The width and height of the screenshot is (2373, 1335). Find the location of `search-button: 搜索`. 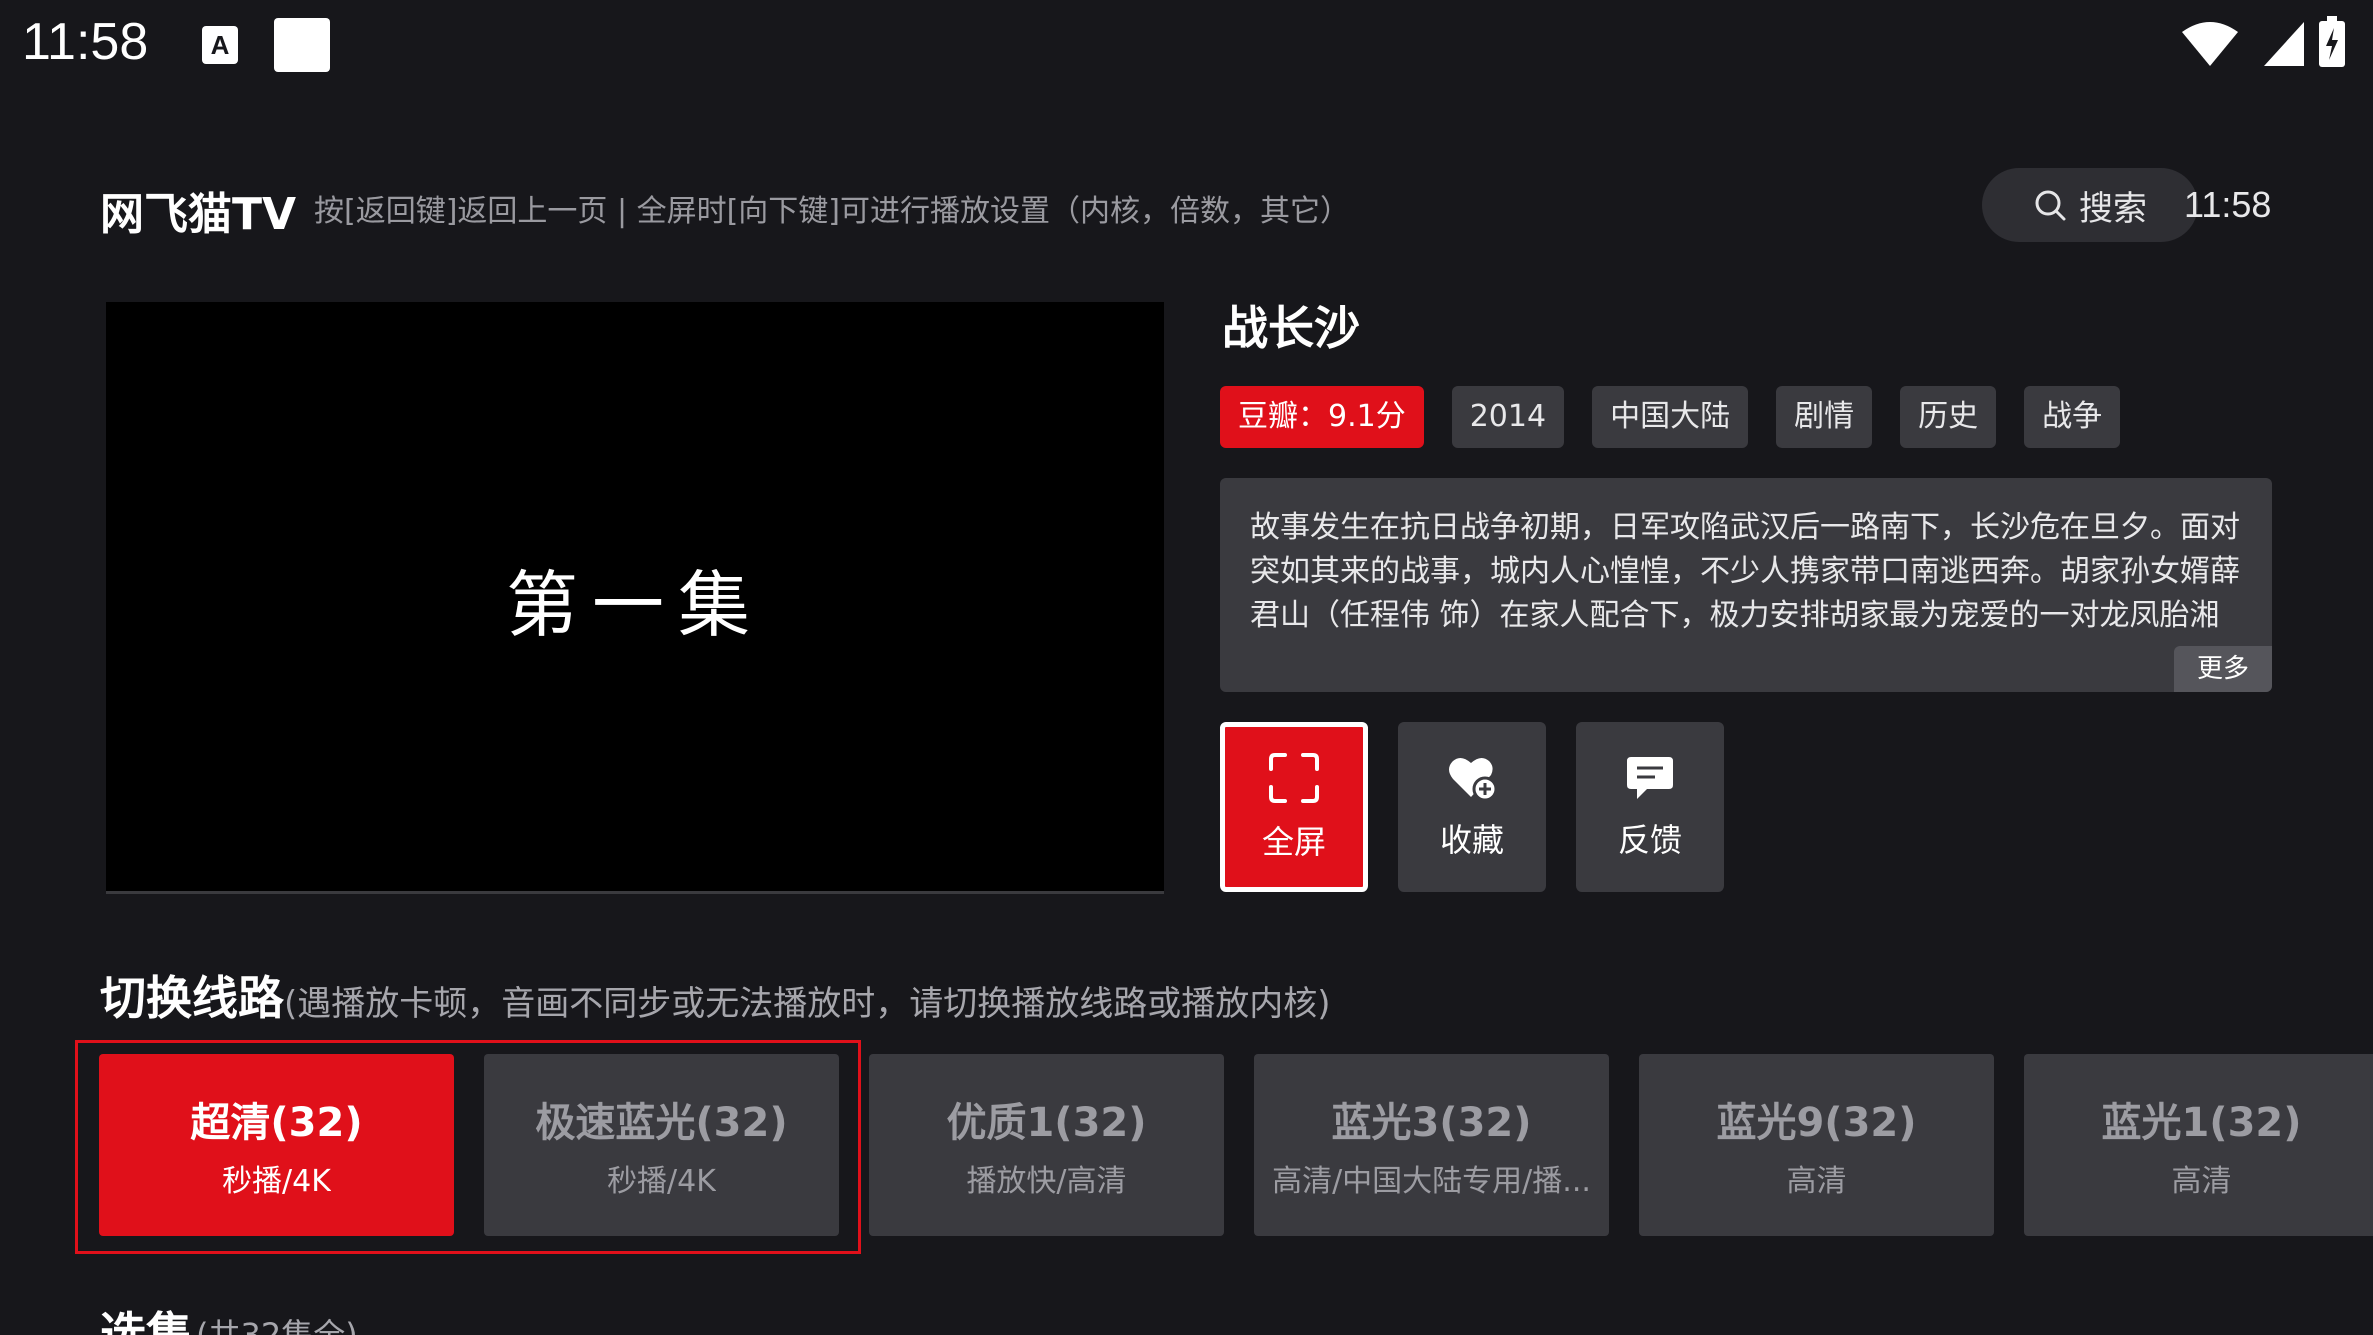

search-button: 搜索 is located at coordinates (2090, 205).